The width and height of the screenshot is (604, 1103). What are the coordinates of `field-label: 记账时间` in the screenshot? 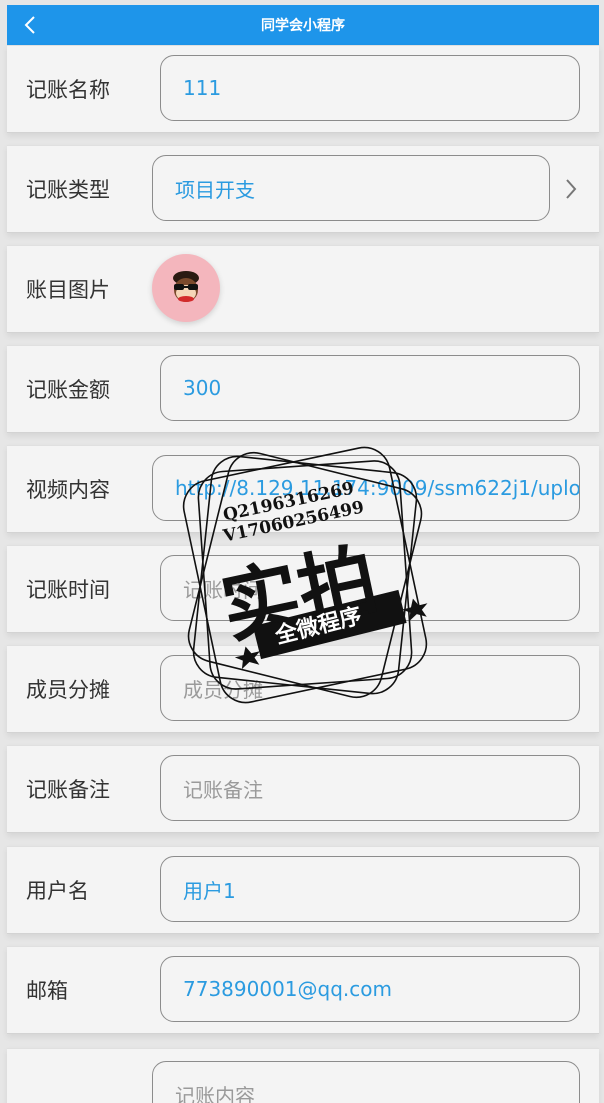 It's located at (68, 590).